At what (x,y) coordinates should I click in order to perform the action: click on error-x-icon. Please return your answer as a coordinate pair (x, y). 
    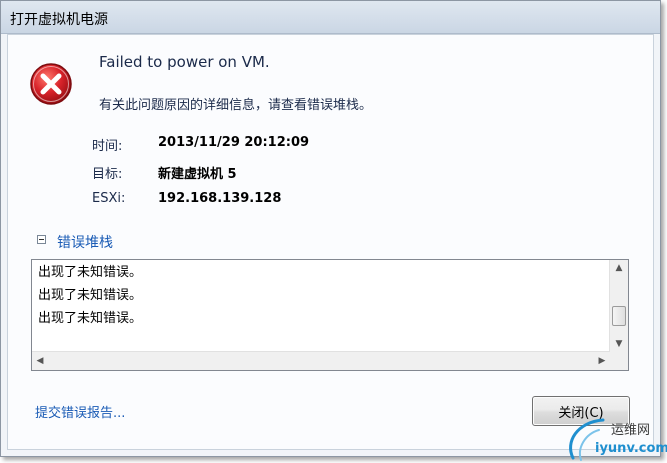
    Looking at the image, I should click on (51, 84).